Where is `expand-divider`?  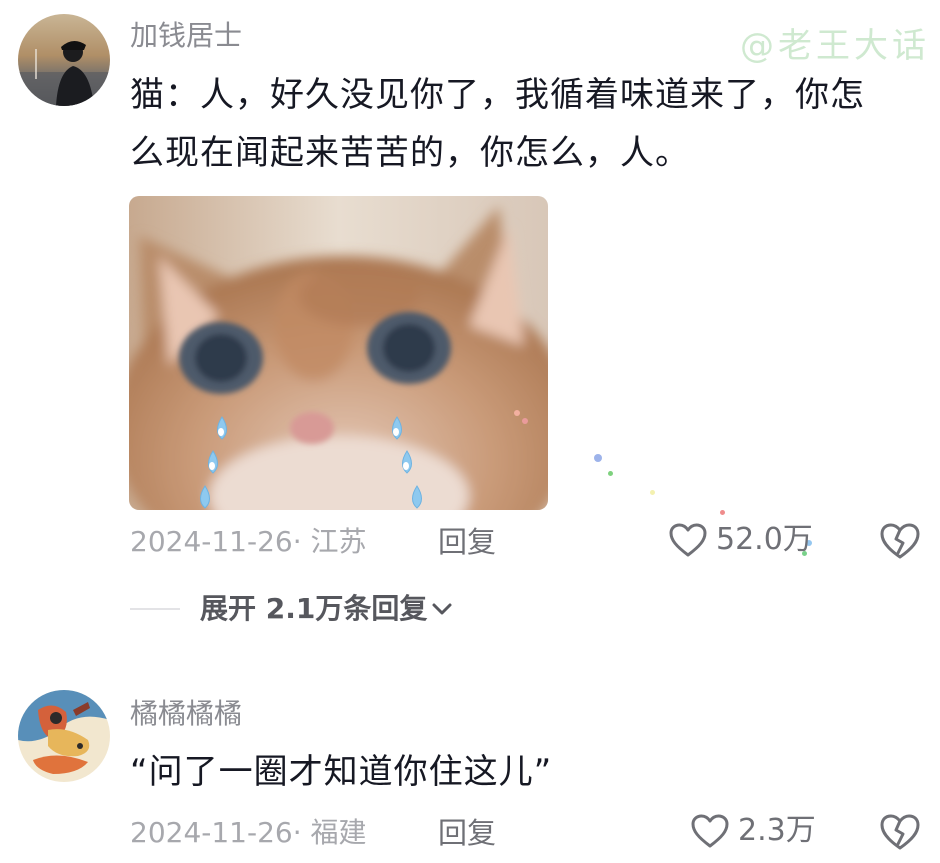
expand-divider is located at coordinates (155, 609).